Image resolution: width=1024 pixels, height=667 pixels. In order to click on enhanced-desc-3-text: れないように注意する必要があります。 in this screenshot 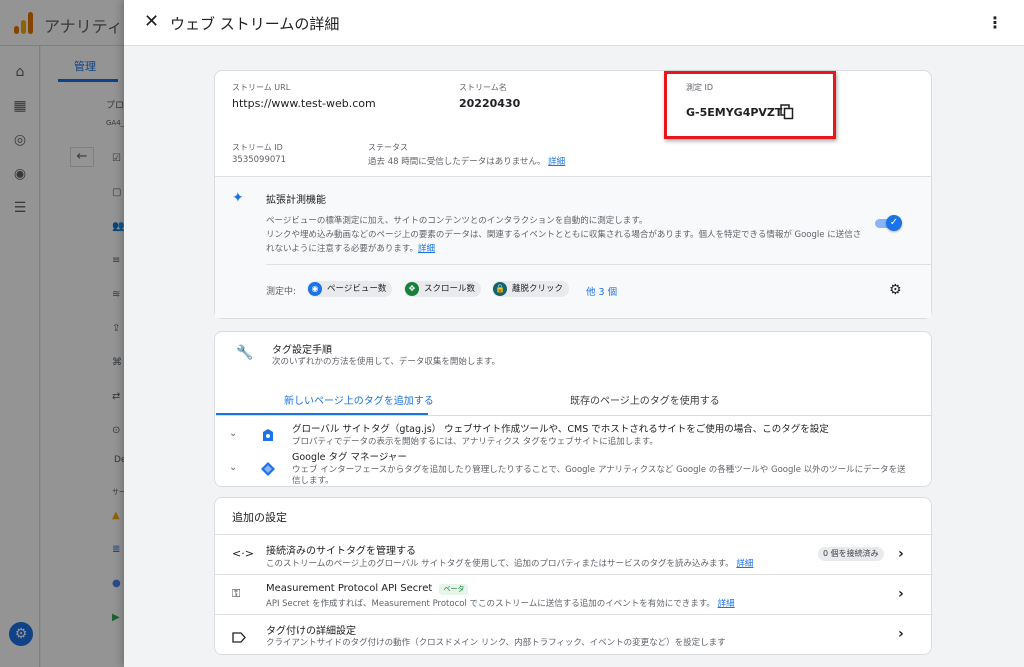, I will do `click(342, 249)`.